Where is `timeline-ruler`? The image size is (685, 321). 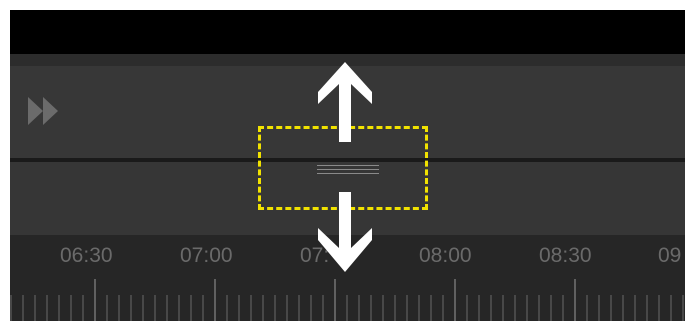
timeline-ruler is located at coordinates (347, 300).